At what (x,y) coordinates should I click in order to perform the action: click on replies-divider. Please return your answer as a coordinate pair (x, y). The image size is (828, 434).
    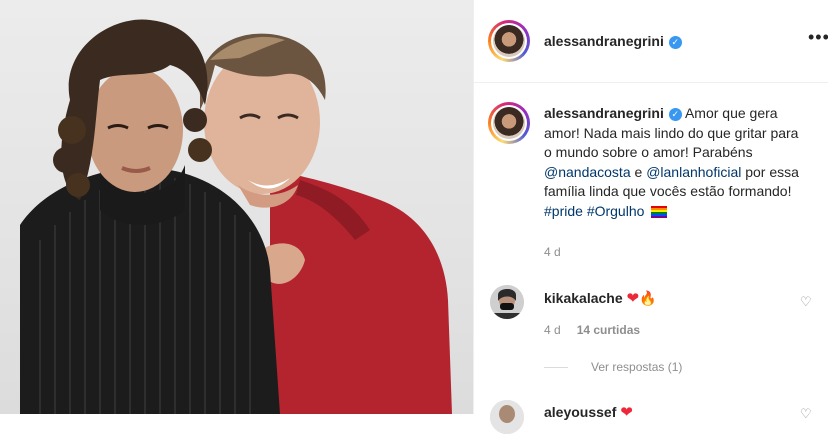
    Looking at the image, I should click on (556, 367).